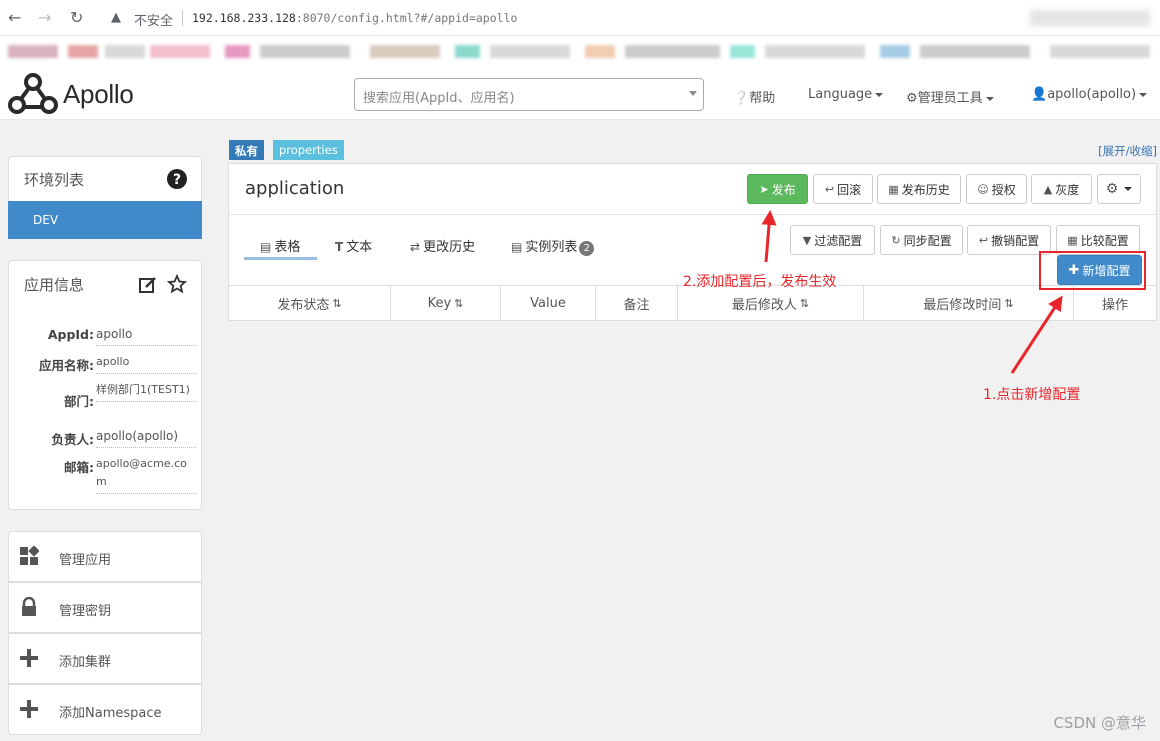 The image size is (1160, 741). Describe the element at coordinates (912, 292) in the screenshot. I see `annotation-arrows` at that location.